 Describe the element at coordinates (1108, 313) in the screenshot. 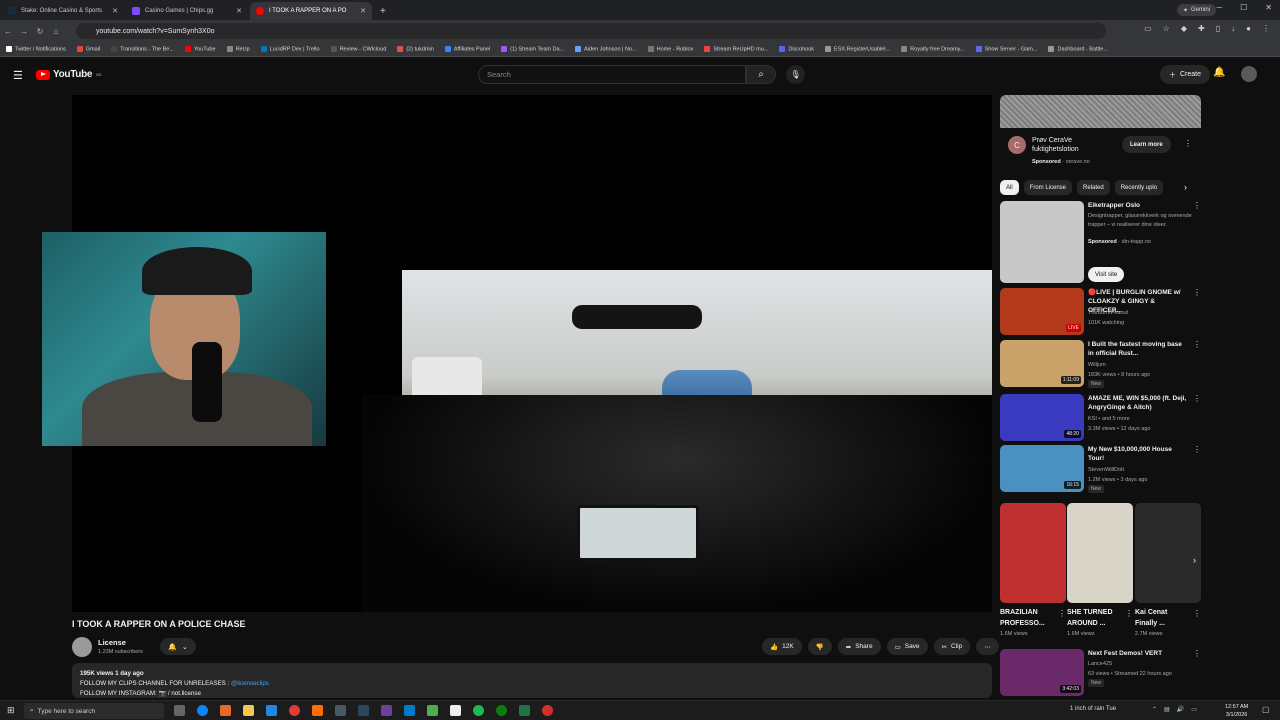

I see `channel-name: TheBurntPeanut` at that location.